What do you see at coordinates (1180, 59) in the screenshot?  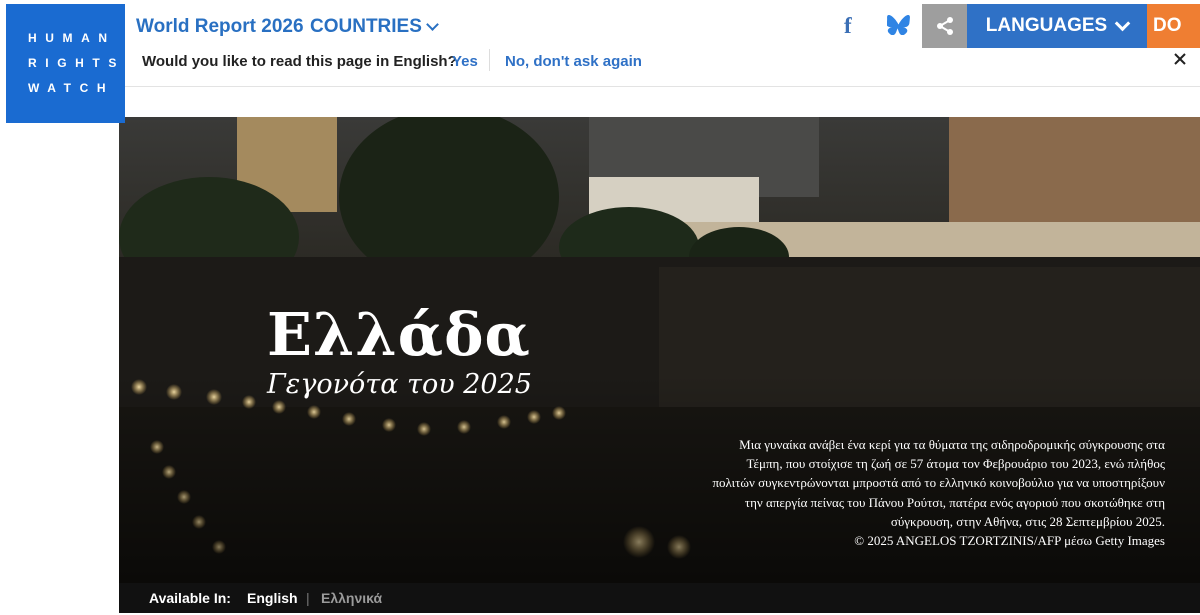 I see `close-icon` at bounding box center [1180, 59].